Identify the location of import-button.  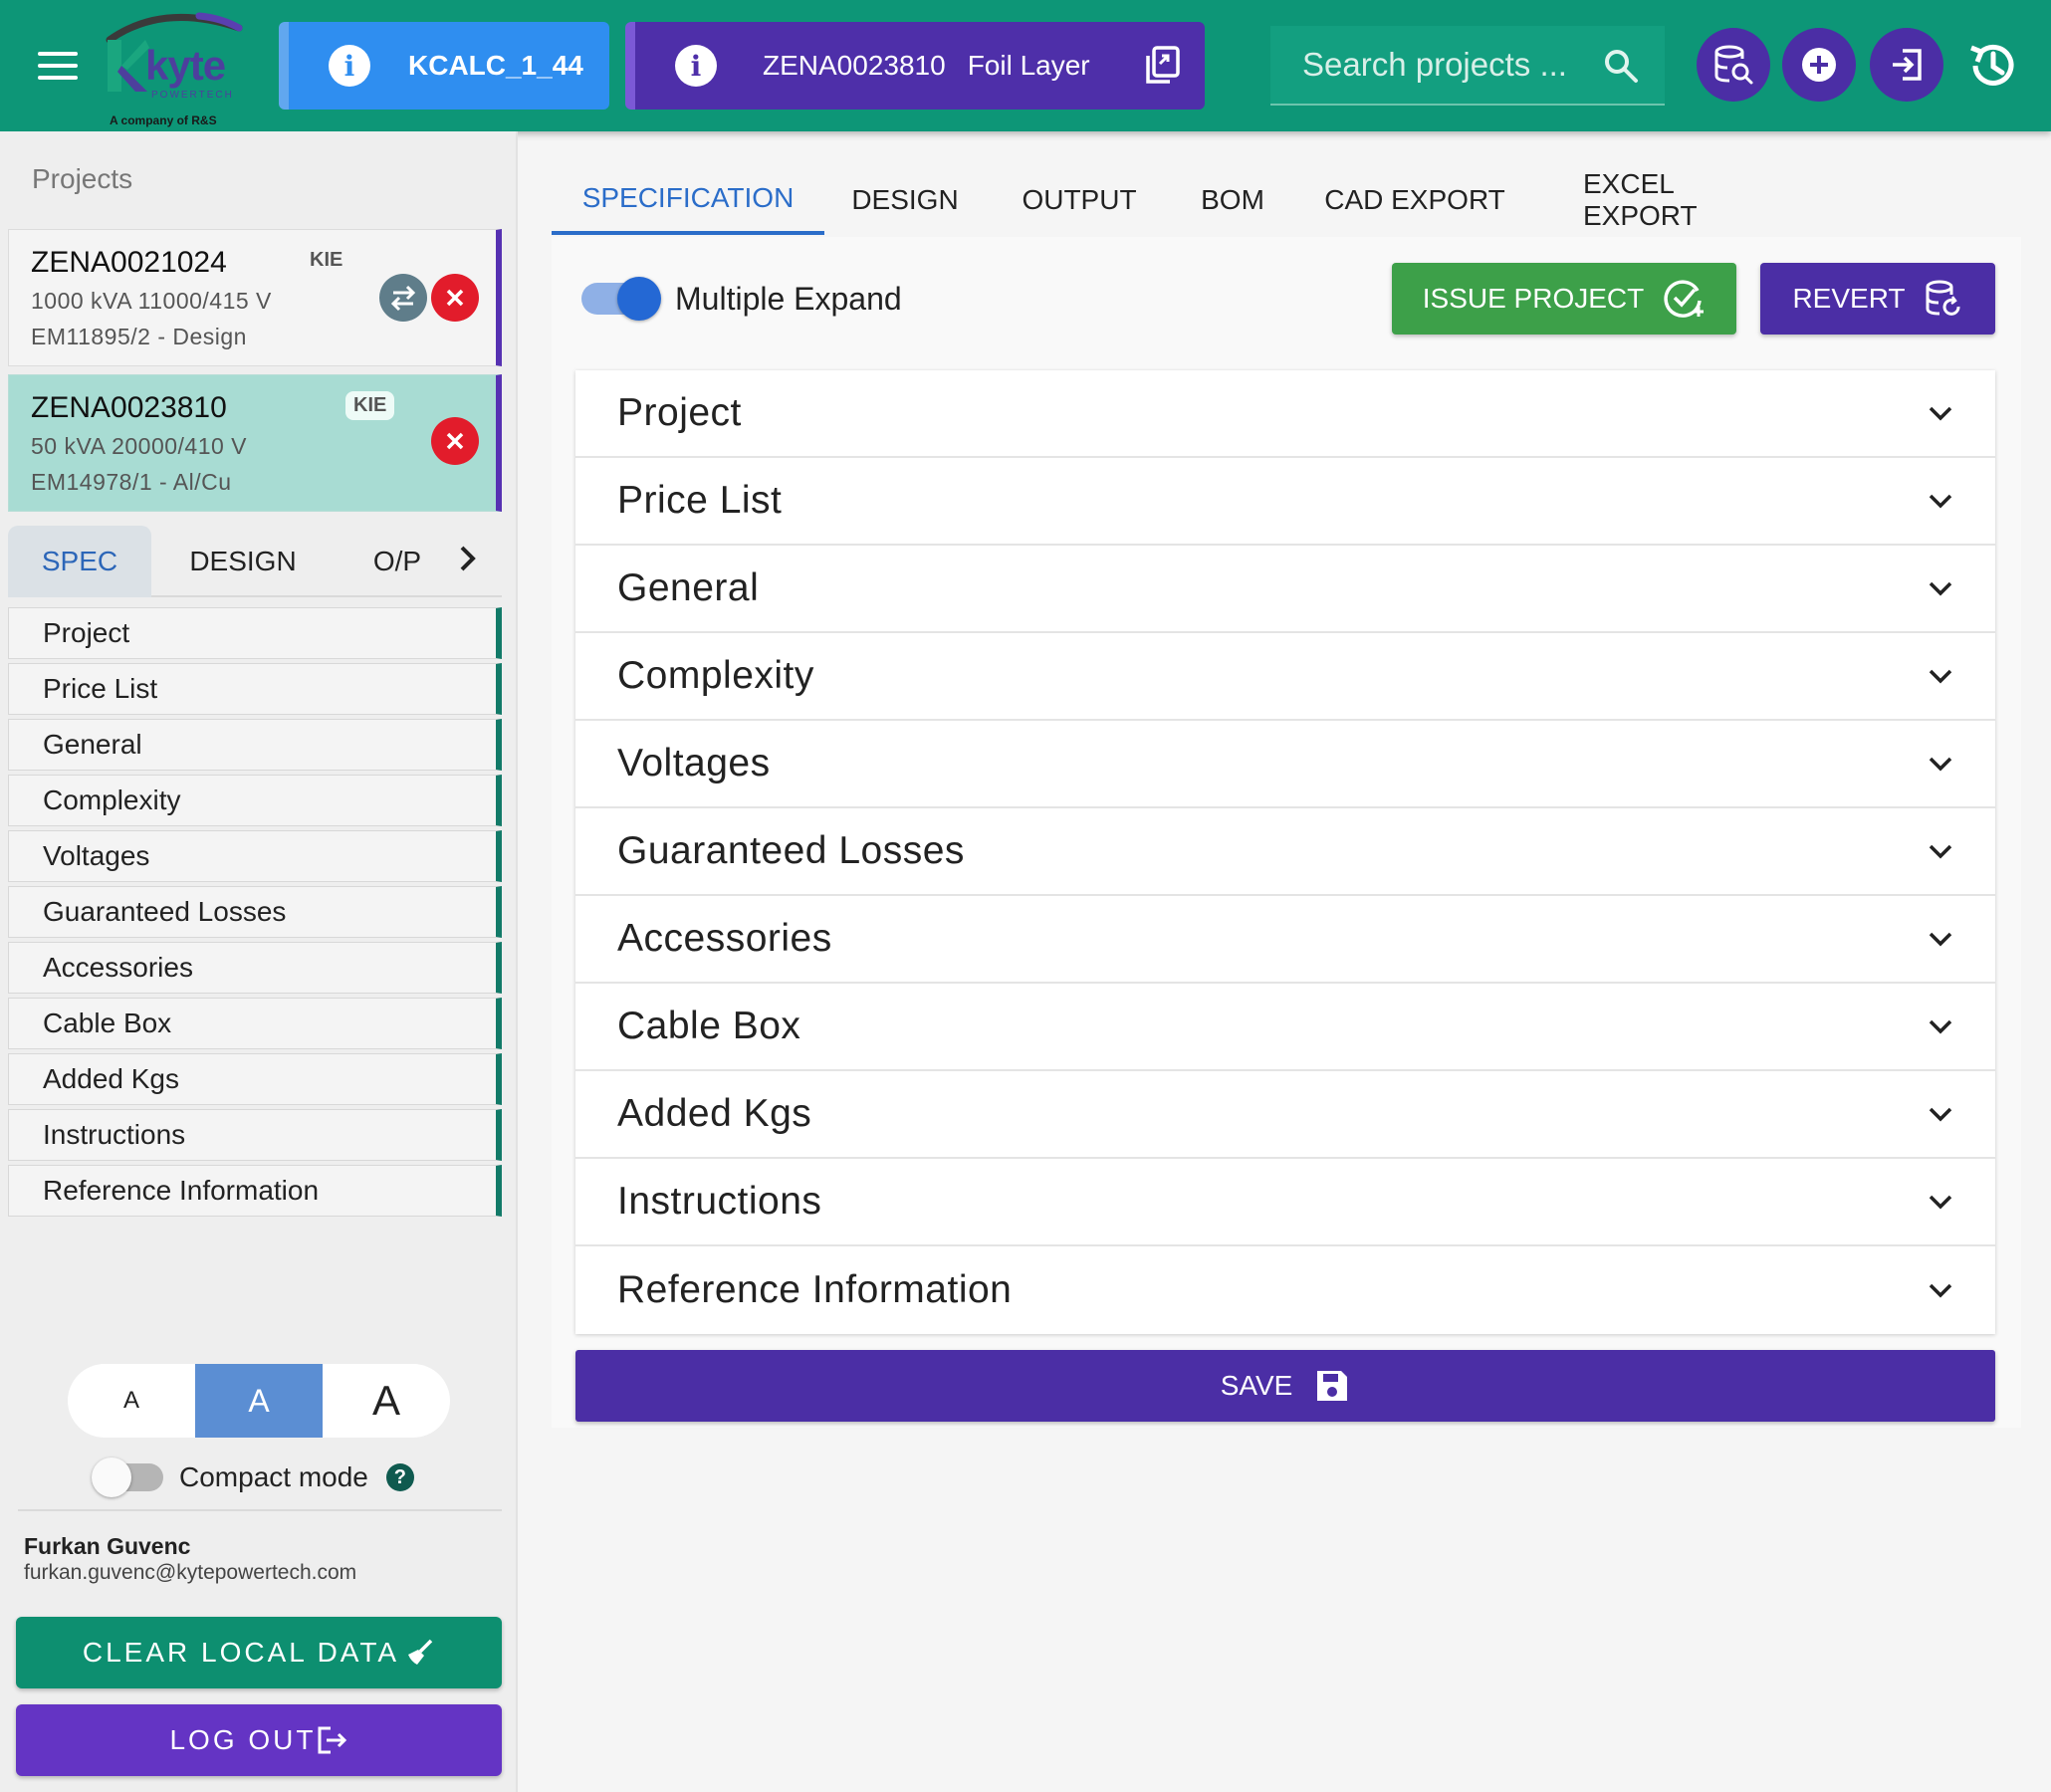
(1907, 65).